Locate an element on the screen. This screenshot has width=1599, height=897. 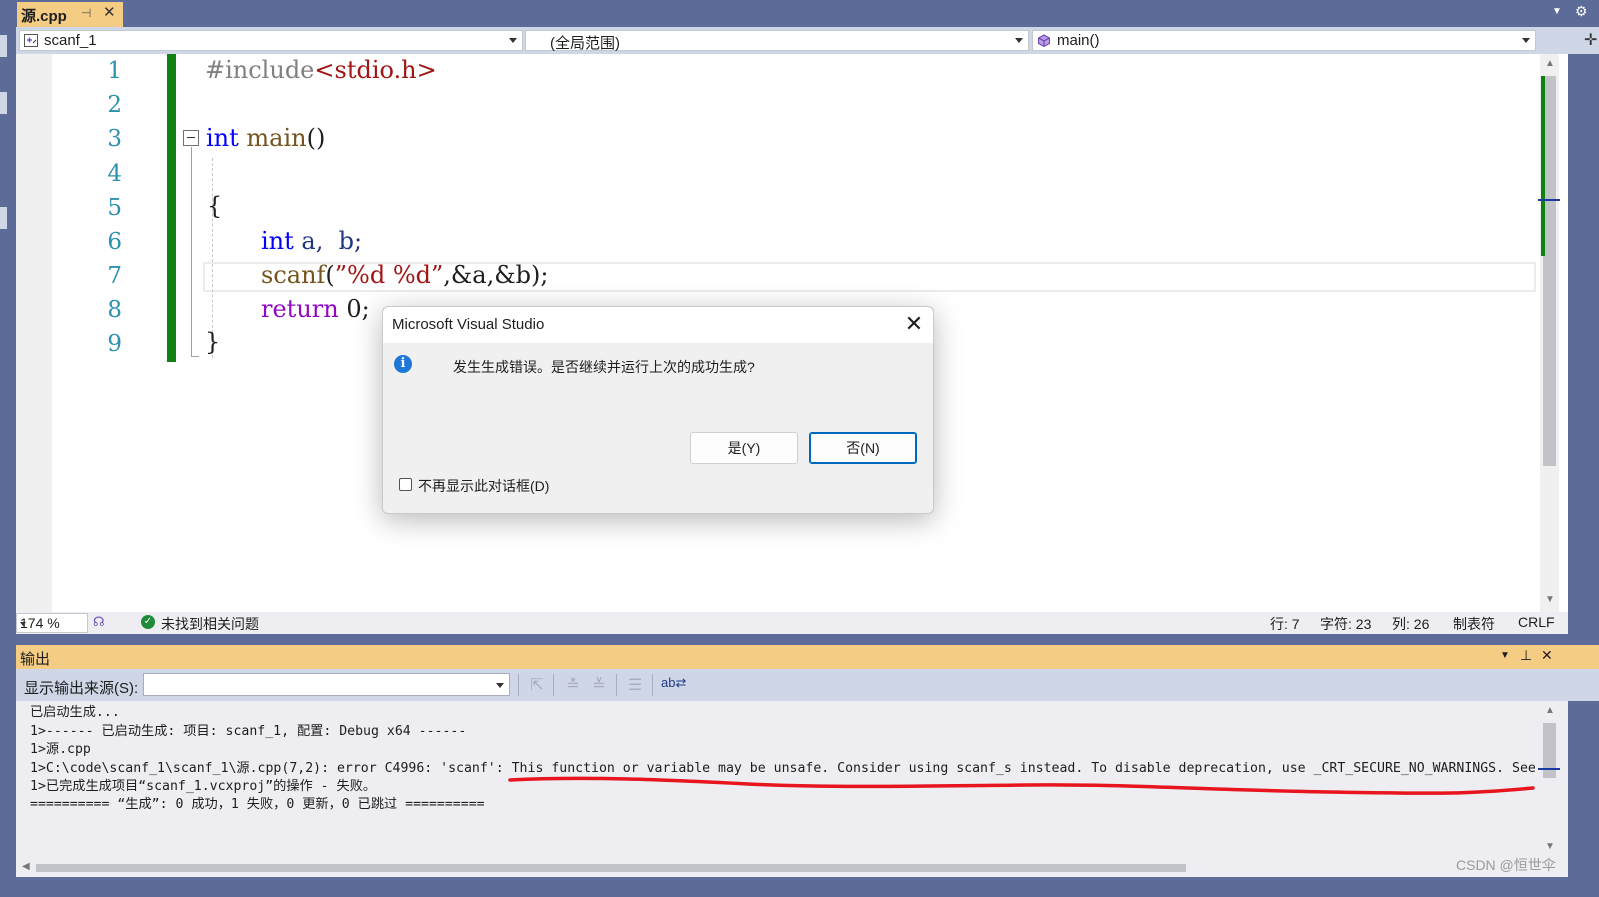
code-line-7: scanf(”%d %d”,&a,&b); is located at coordinates (404, 275).